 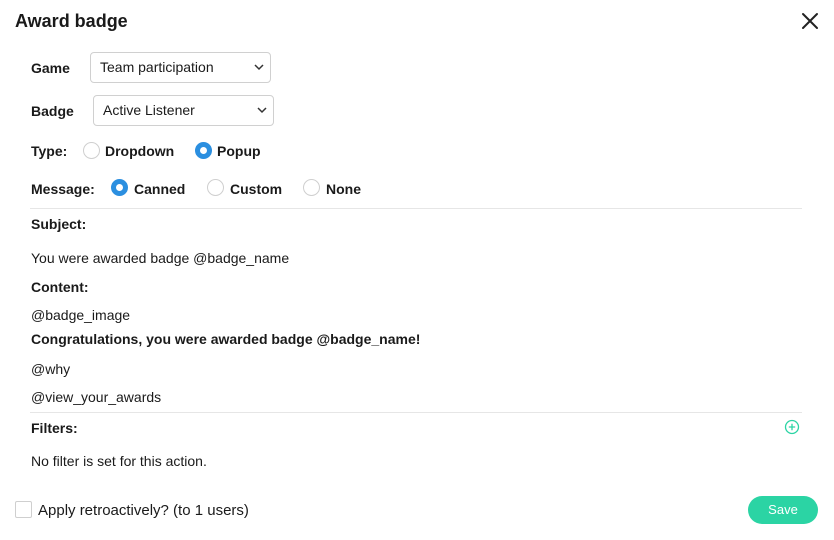 What do you see at coordinates (139, 151) in the screenshot?
I see `type-option-dropdown: Dropdown` at bounding box center [139, 151].